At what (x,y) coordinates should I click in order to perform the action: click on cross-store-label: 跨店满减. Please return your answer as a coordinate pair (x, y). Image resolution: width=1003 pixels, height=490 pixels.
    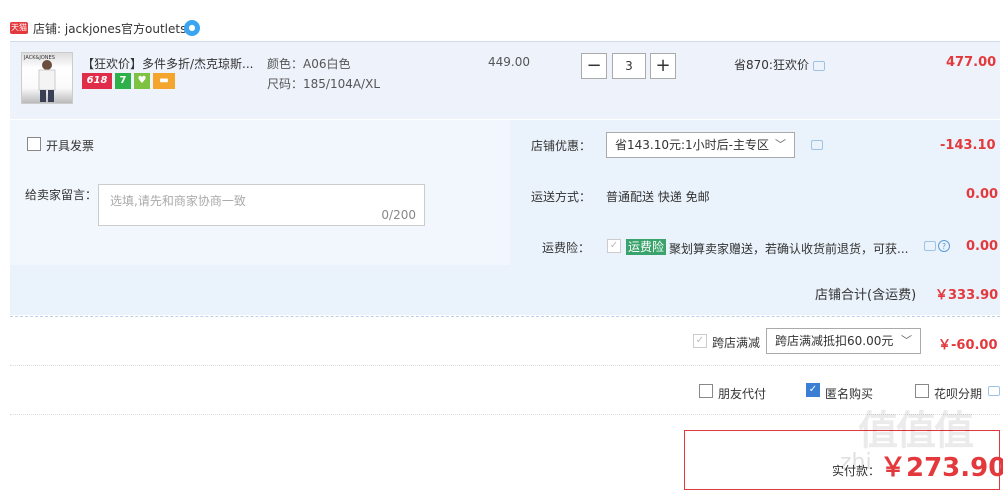
    Looking at the image, I should click on (736, 343).